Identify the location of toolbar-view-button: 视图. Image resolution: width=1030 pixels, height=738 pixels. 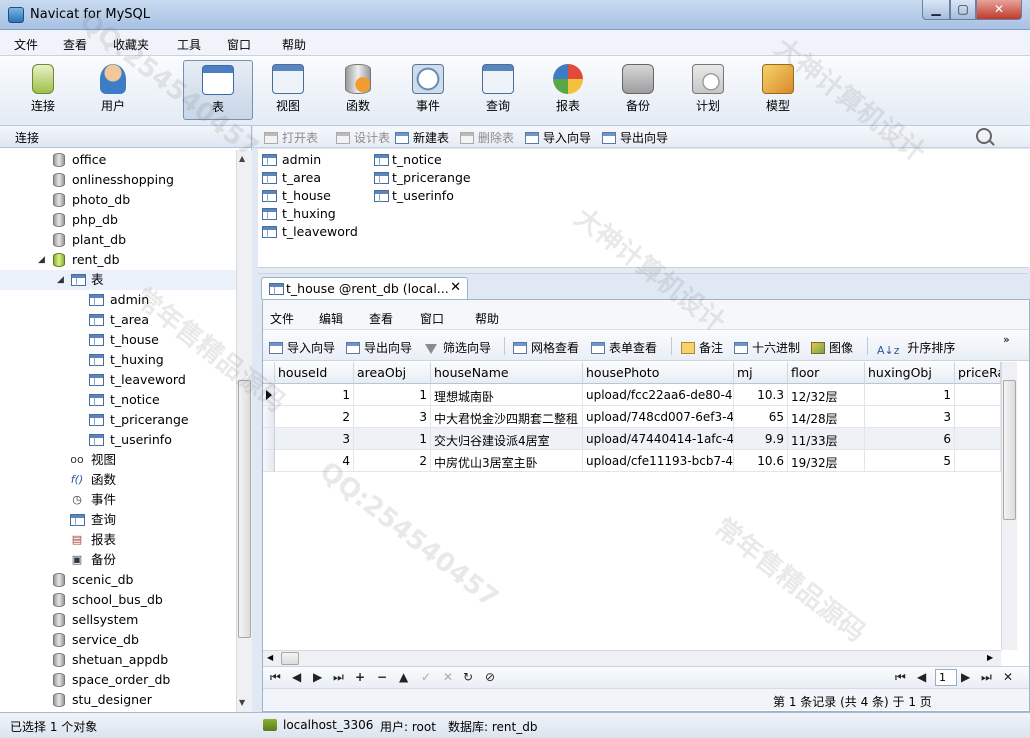
(288, 90).